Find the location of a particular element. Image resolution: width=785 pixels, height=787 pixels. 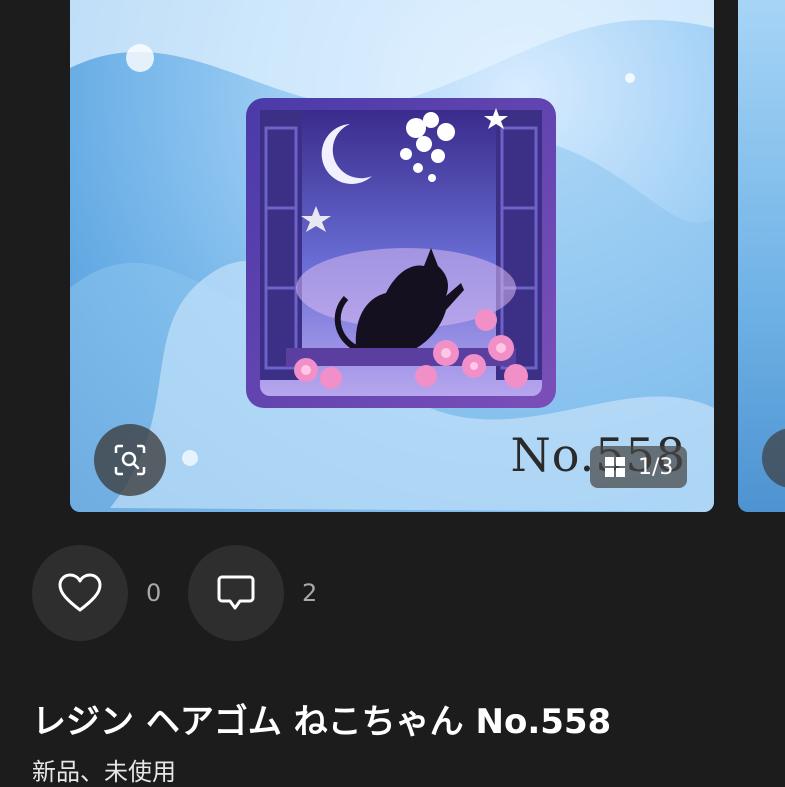

image-counter: 1/3 is located at coordinates (639, 467).